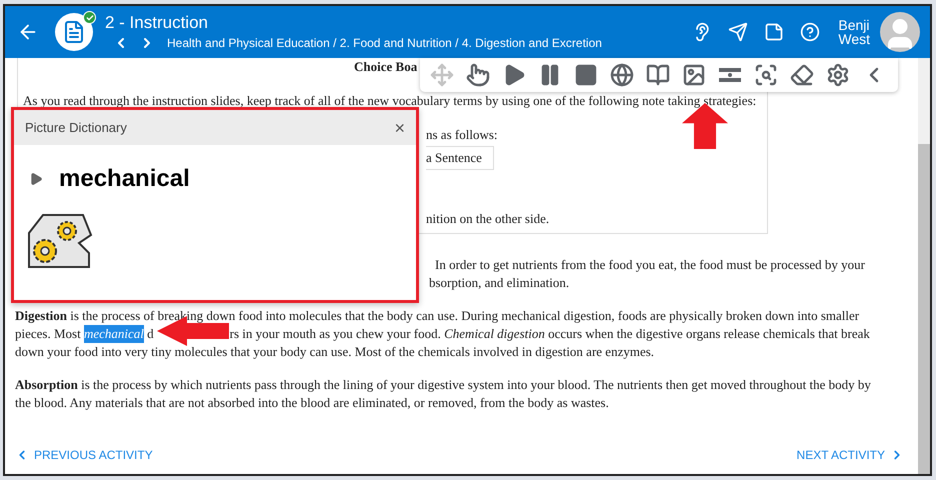 Image resolution: width=936 pixels, height=480 pixels. Describe the element at coordinates (854, 25) in the screenshot. I see `user-name: Benji` at that location.